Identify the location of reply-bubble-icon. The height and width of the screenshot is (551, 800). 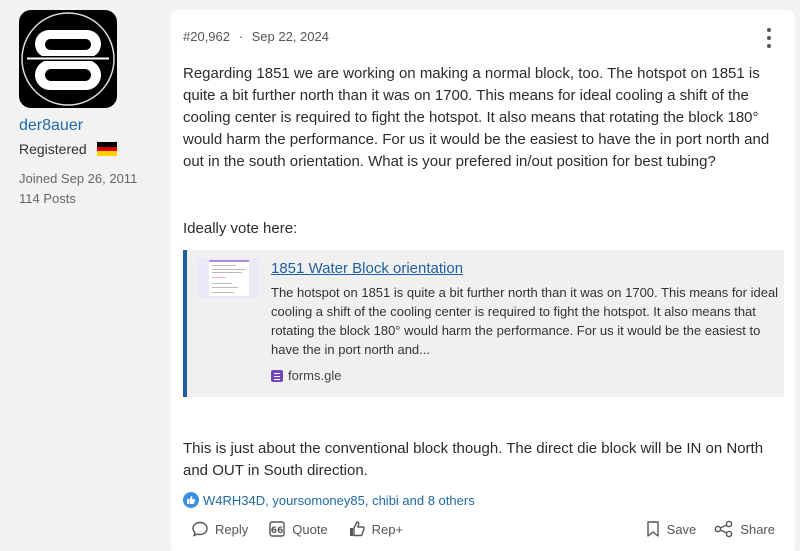
(200, 529).